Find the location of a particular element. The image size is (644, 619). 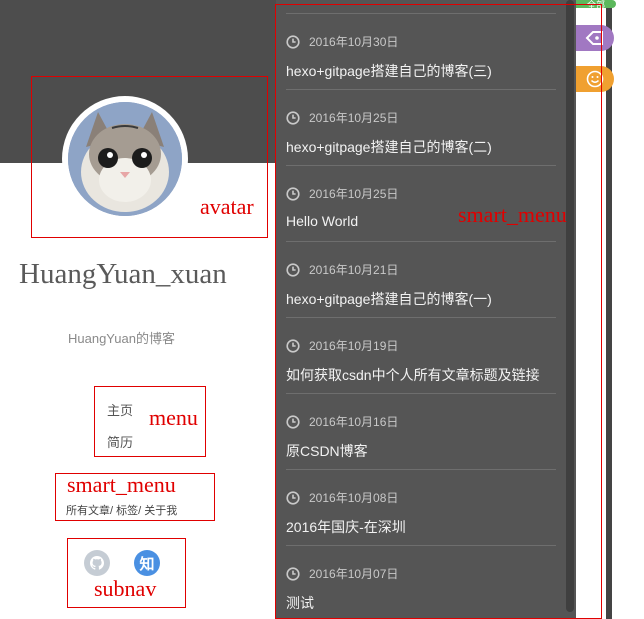

side-dark-bar is located at coordinates (609, 309).